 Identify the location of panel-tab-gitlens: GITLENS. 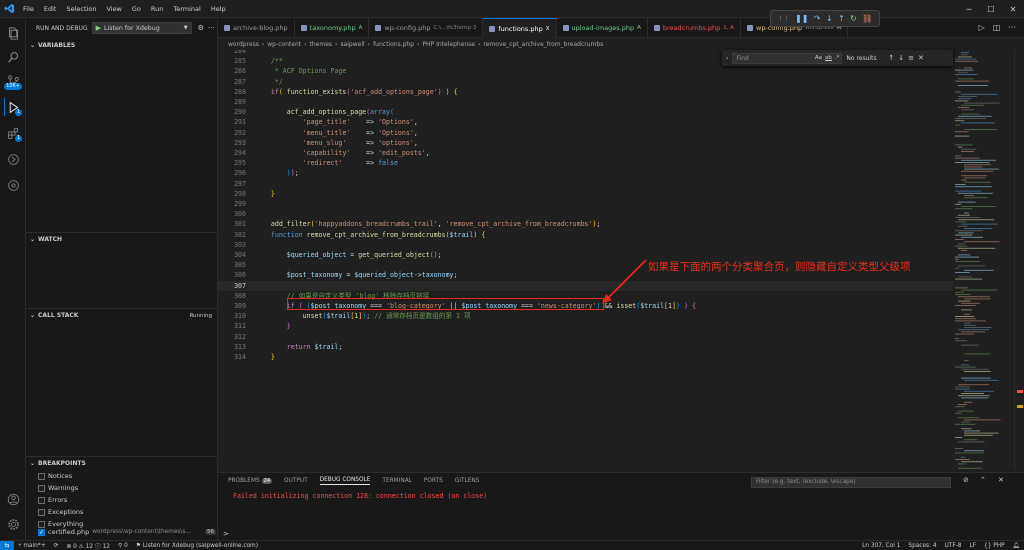
(467, 481).